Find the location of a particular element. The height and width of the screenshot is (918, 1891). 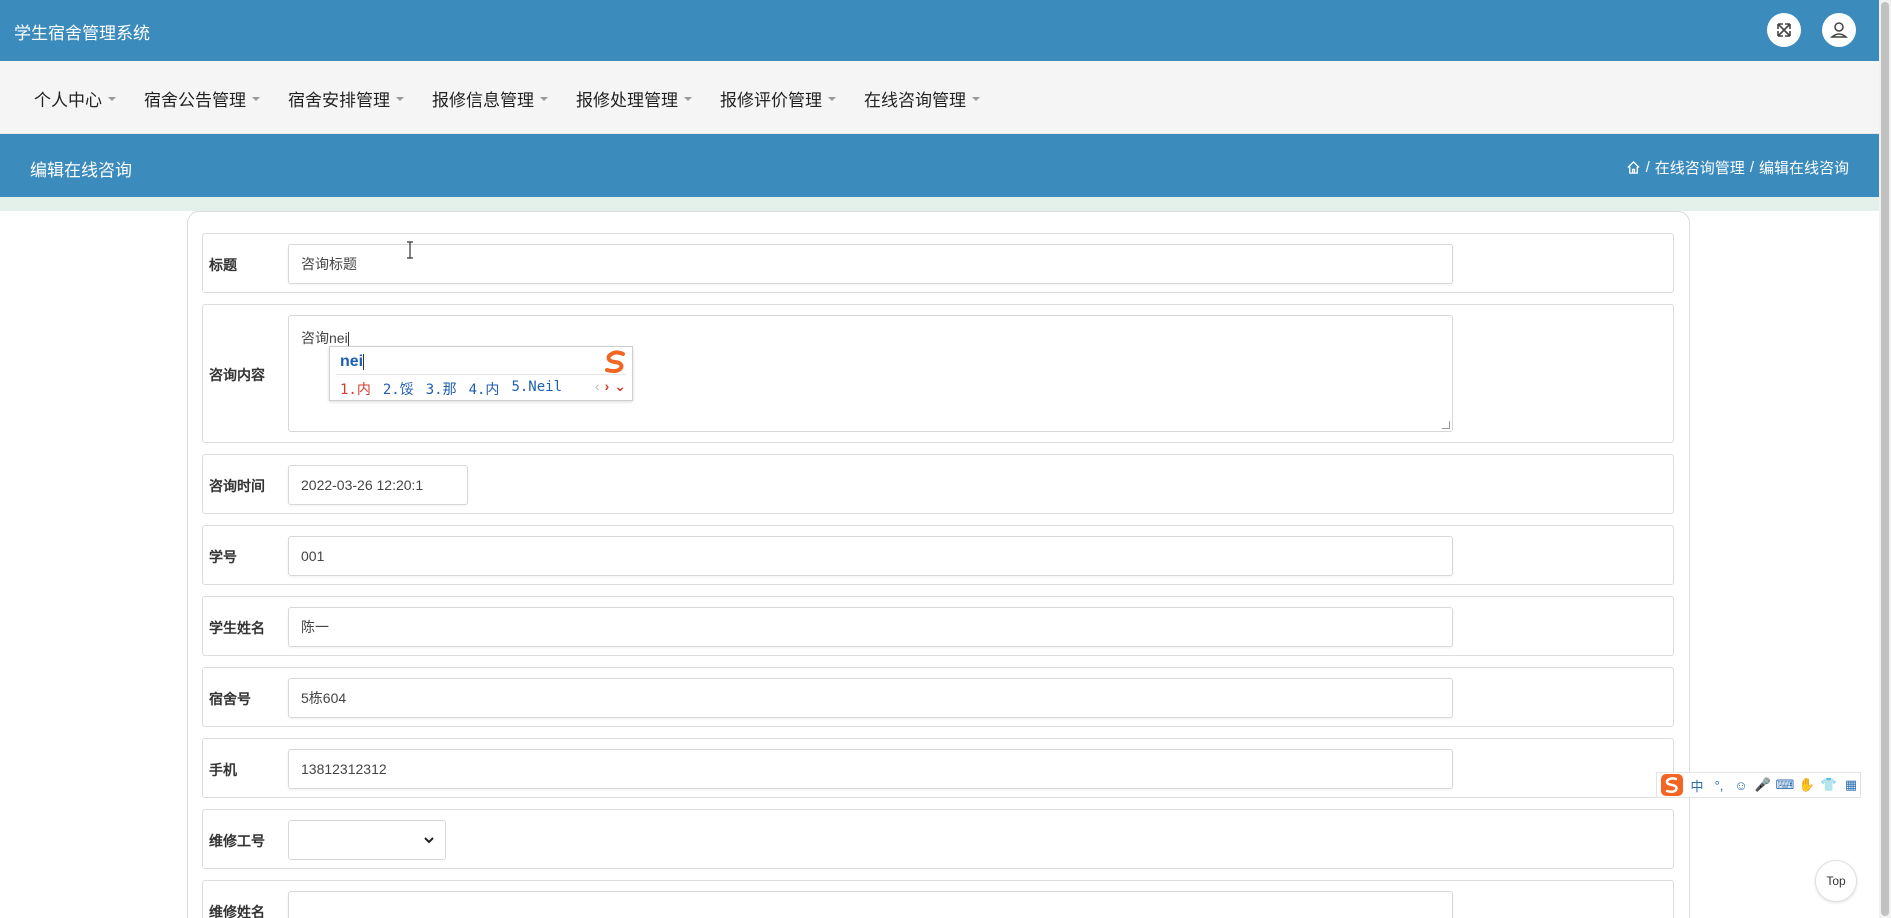

content-label: 咨询内容 is located at coordinates (237, 375).